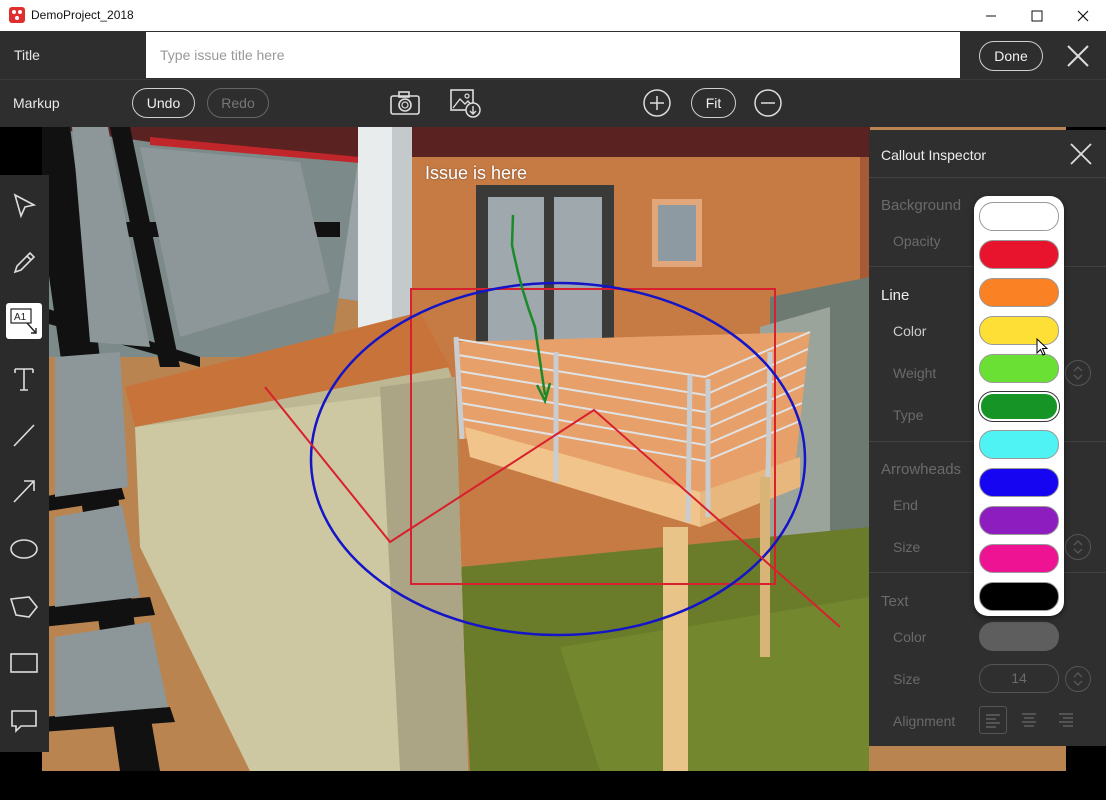  Describe the element at coordinates (915, 373) in the screenshot. I see `line-weight-label: Weight` at that location.